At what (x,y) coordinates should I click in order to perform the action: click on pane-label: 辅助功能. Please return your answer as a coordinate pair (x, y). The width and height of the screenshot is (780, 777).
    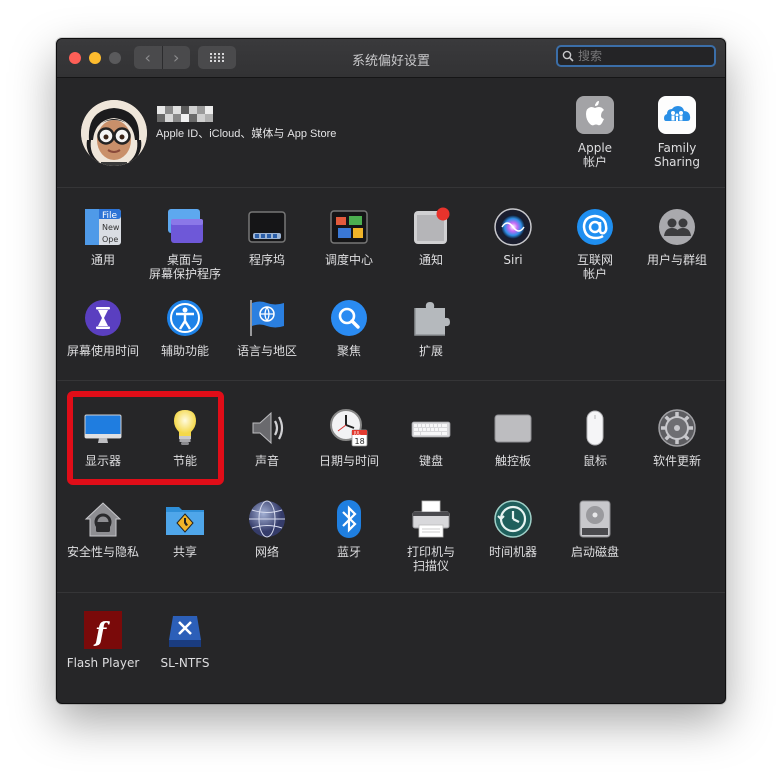
    Looking at the image, I should click on (184, 351).